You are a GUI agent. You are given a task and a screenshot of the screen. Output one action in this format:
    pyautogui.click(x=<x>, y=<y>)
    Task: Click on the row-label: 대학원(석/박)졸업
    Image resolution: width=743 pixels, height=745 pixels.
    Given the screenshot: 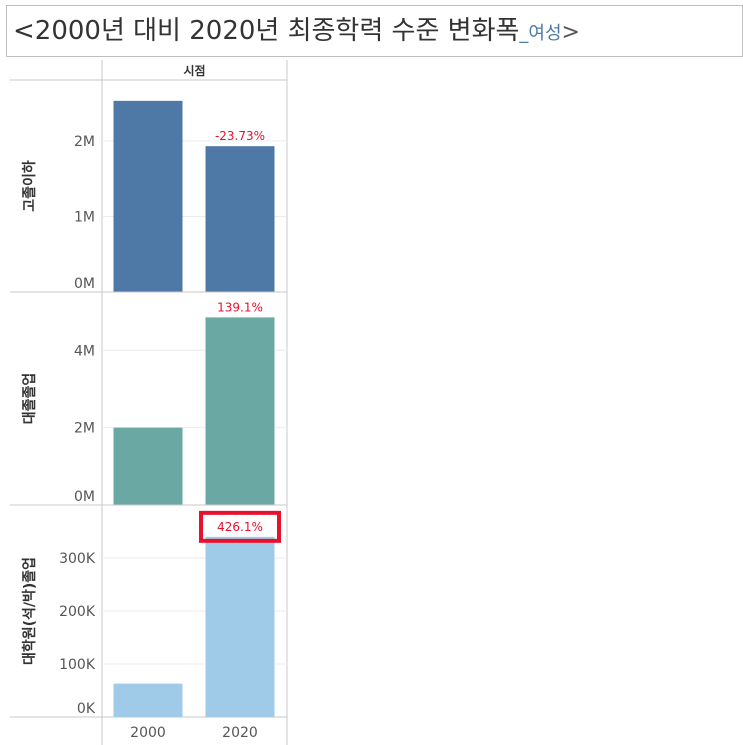 What is the action you would take?
    pyautogui.click(x=29, y=611)
    